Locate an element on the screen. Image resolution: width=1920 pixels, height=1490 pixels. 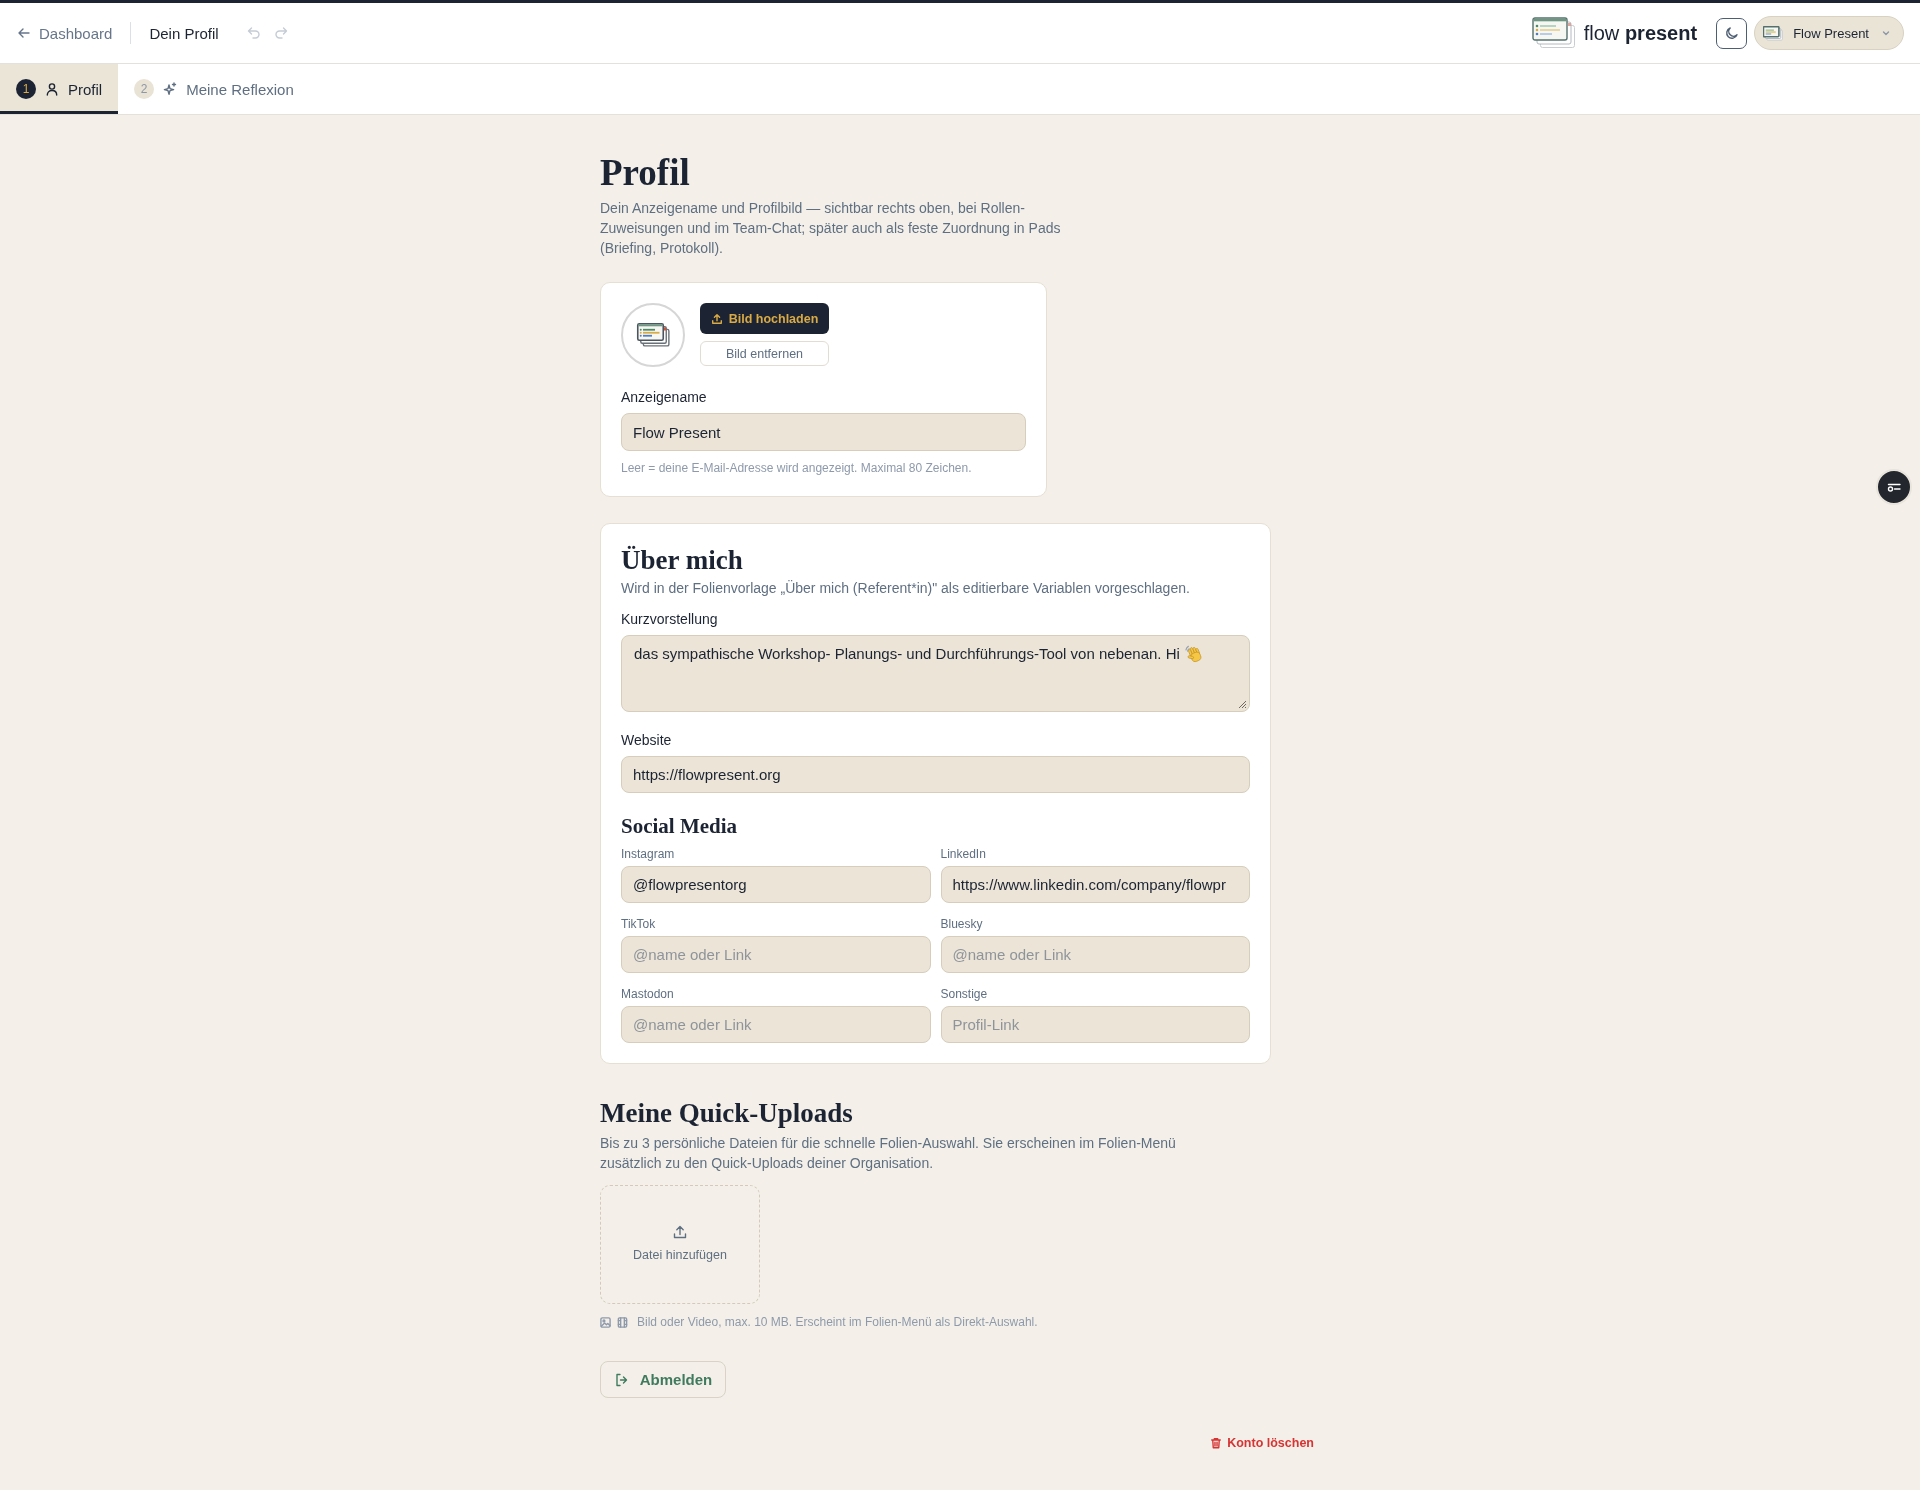
field-label: Instagram is located at coordinates (648, 854).